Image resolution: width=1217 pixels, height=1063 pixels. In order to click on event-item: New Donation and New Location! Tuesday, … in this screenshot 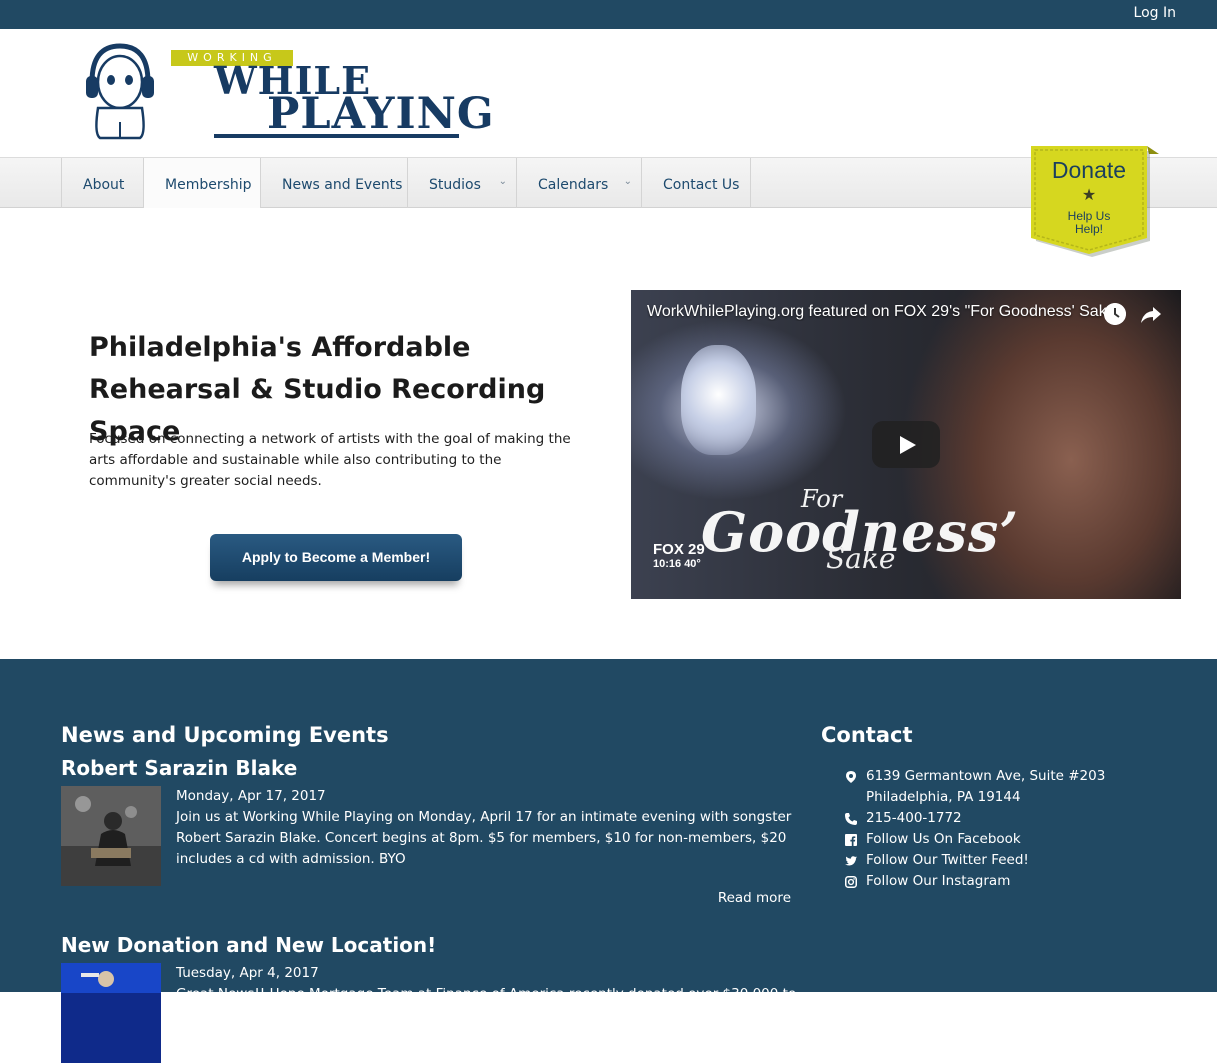, I will do `click(431, 997)`.